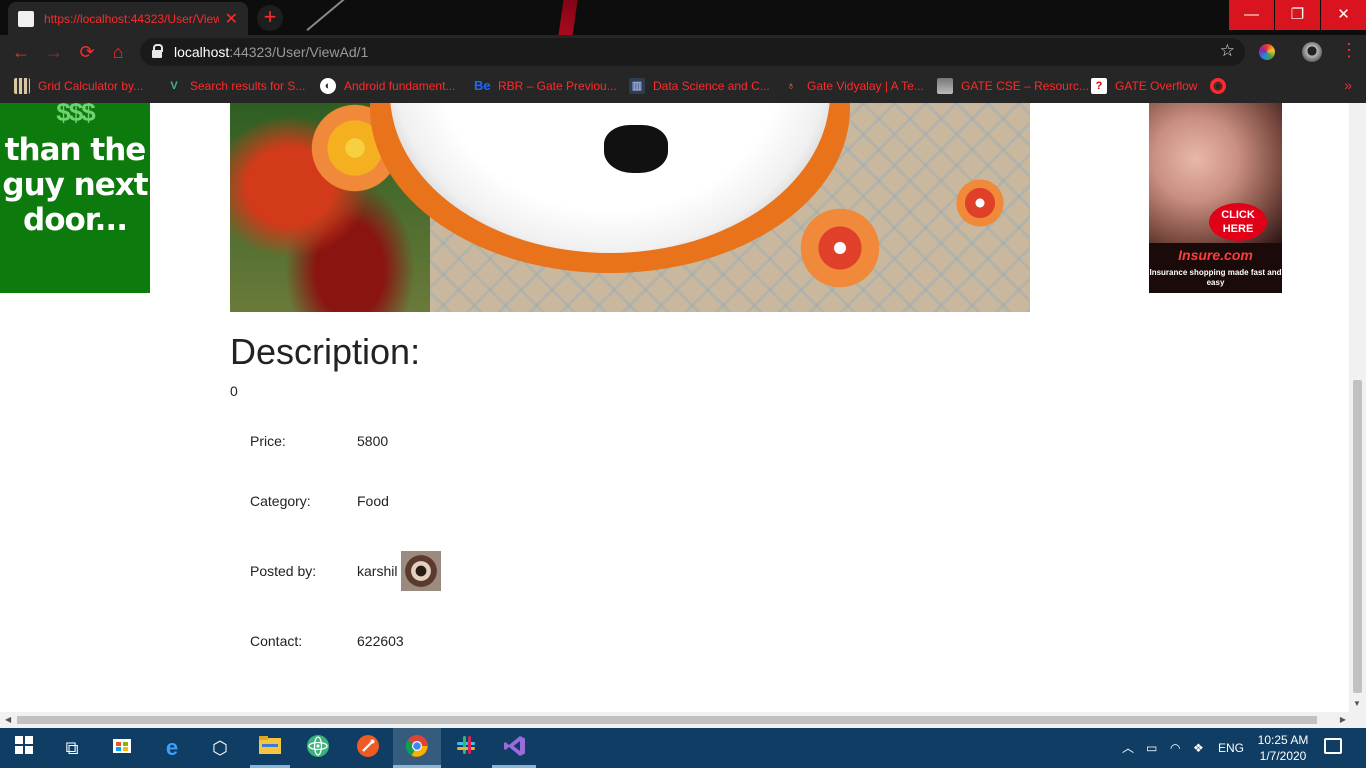 Image resolution: width=1366 pixels, height=768 pixels. Describe the element at coordinates (87, 52) in the screenshot. I see `reload-icon: ⟳` at that location.